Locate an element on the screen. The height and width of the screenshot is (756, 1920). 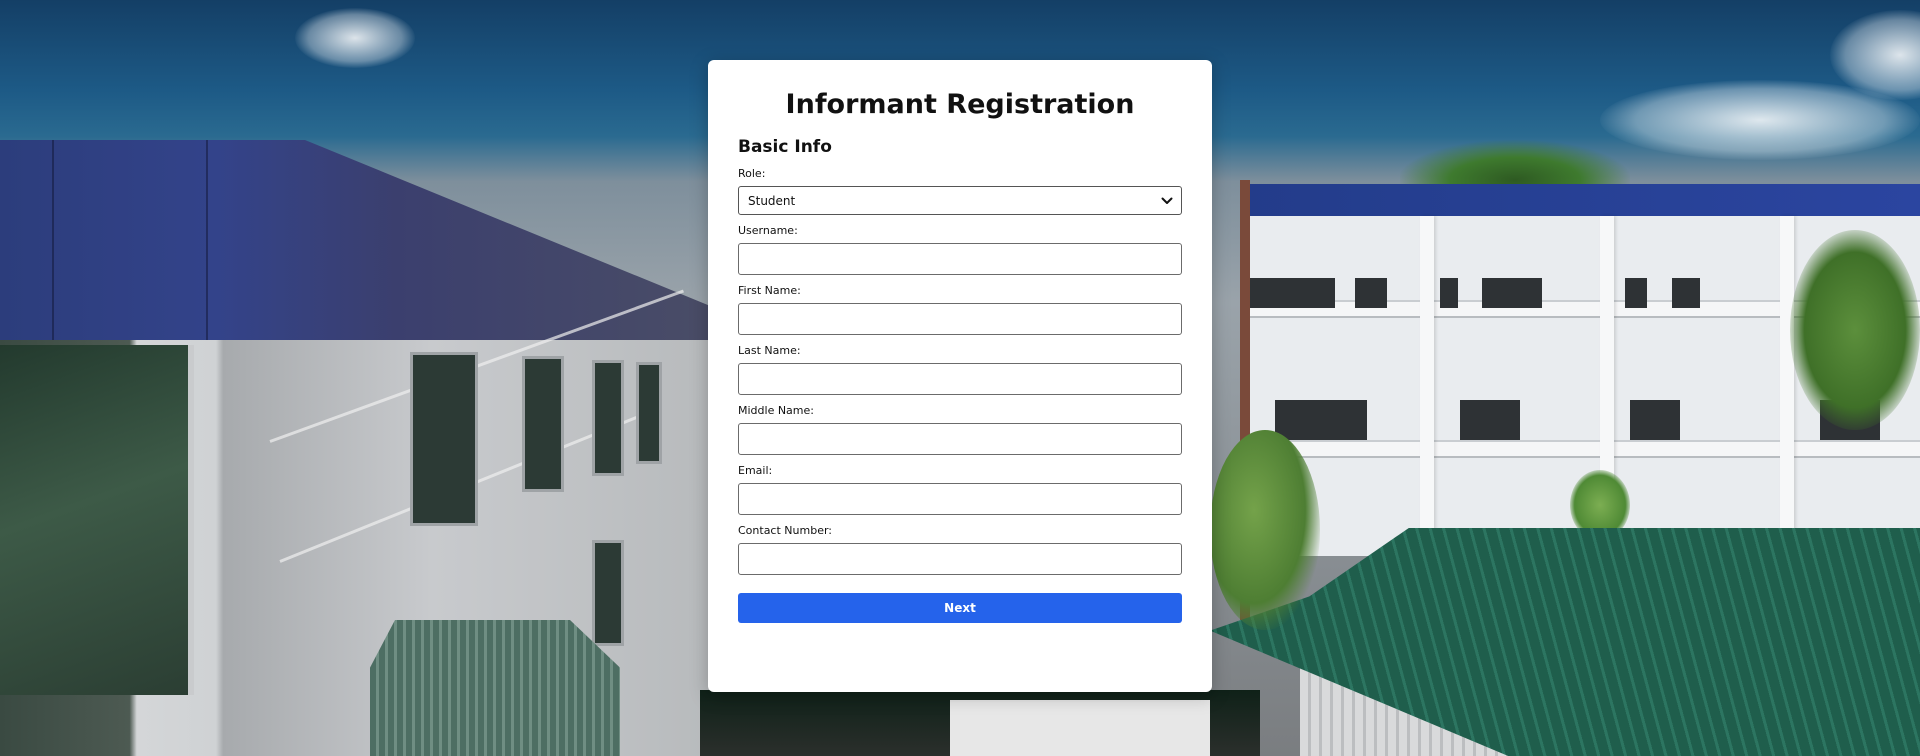
role-field: Role: Student is located at coordinates (960, 191).